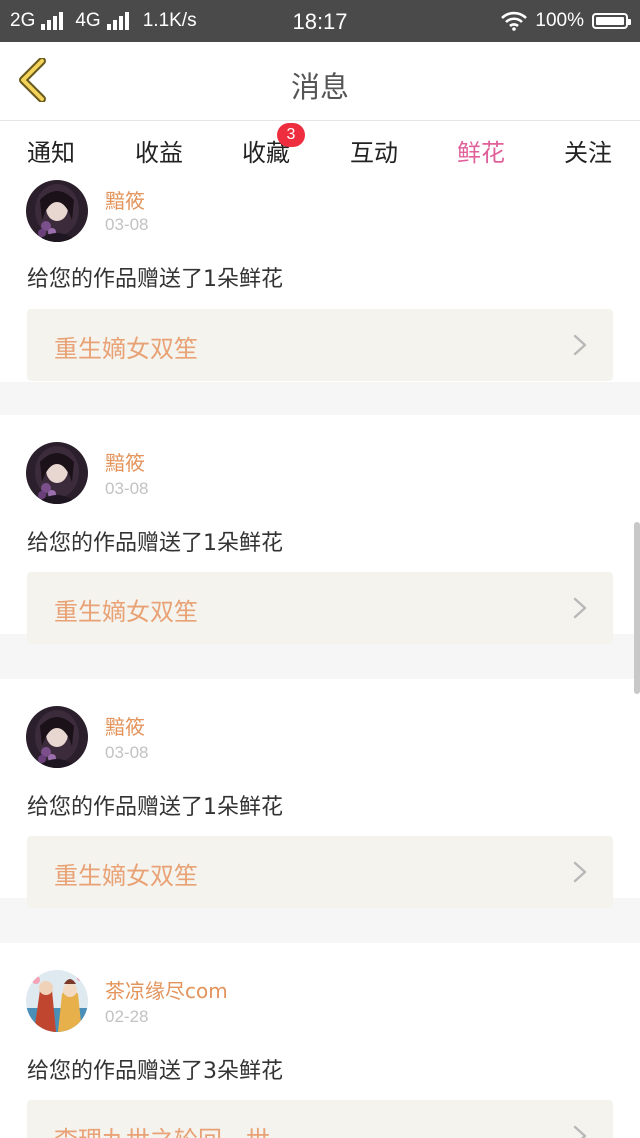  I want to click on tab-earnings: 收益, so click(159, 150).